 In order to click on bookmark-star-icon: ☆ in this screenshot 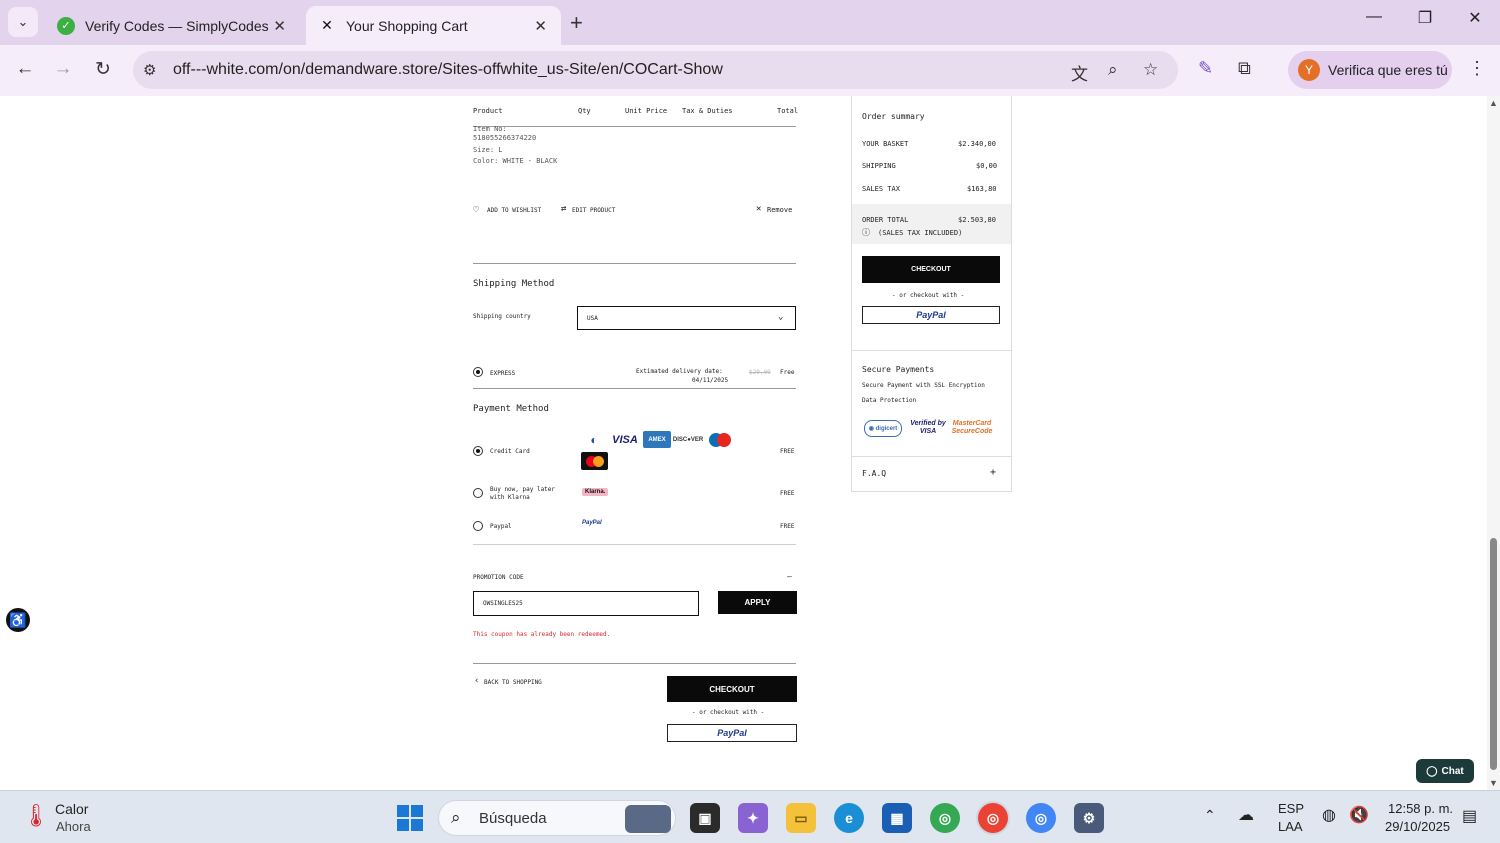, I will do `click(1150, 70)`.